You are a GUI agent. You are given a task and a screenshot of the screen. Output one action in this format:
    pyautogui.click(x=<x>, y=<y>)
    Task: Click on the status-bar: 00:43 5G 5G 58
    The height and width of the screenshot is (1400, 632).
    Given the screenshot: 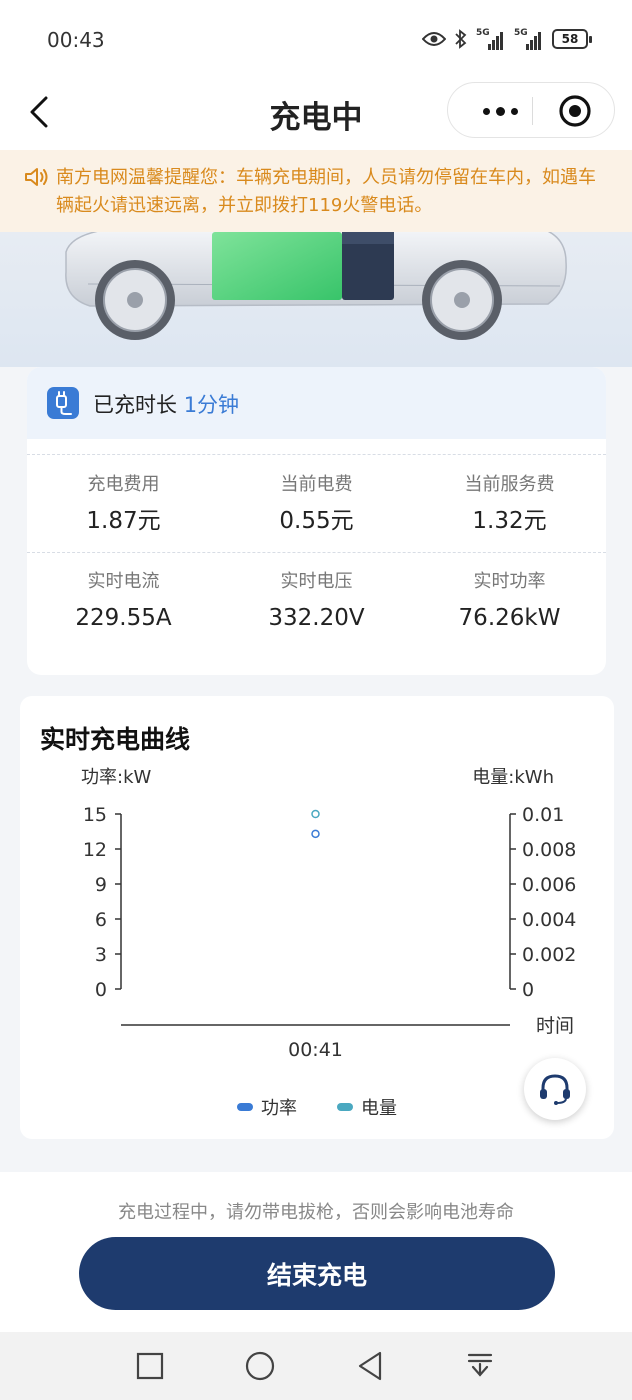 What is the action you would take?
    pyautogui.click(x=316, y=39)
    